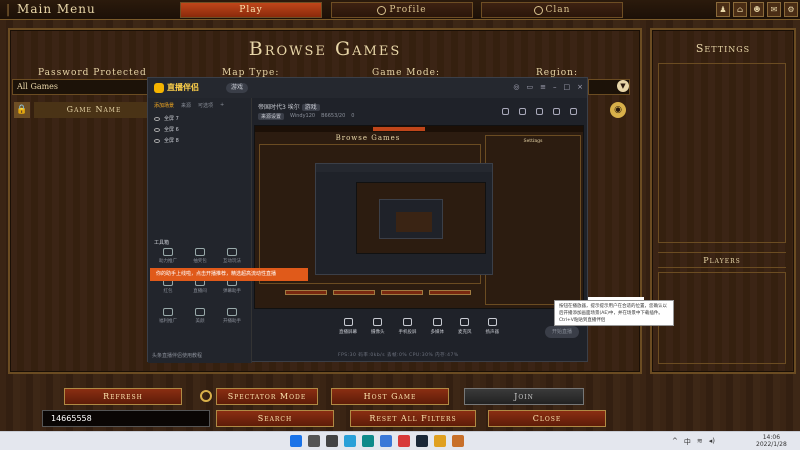 This screenshot has height=450, width=800. I want to click on tab-options: 可选项, so click(205, 105).